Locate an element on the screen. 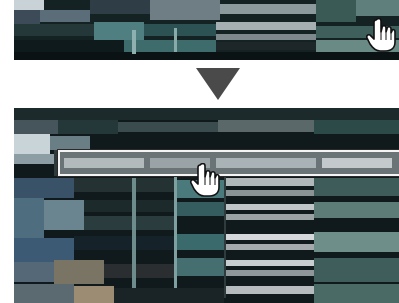 This screenshot has height=303, width=399. selected-row-outline is located at coordinates (228, 163).